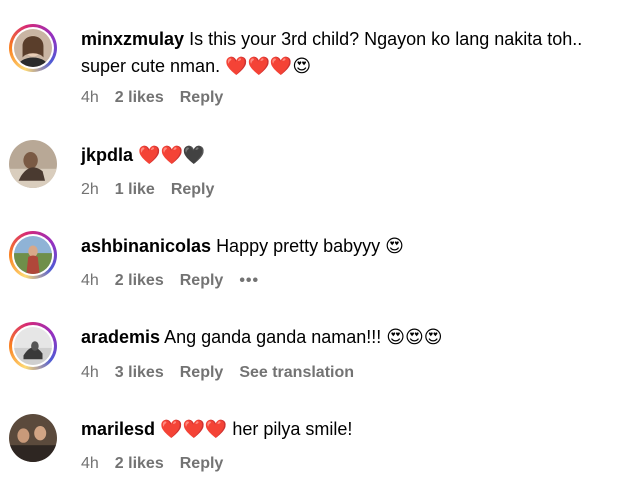  Describe the element at coordinates (296, 373) in the screenshot. I see `see-translation-link: See translation` at that location.